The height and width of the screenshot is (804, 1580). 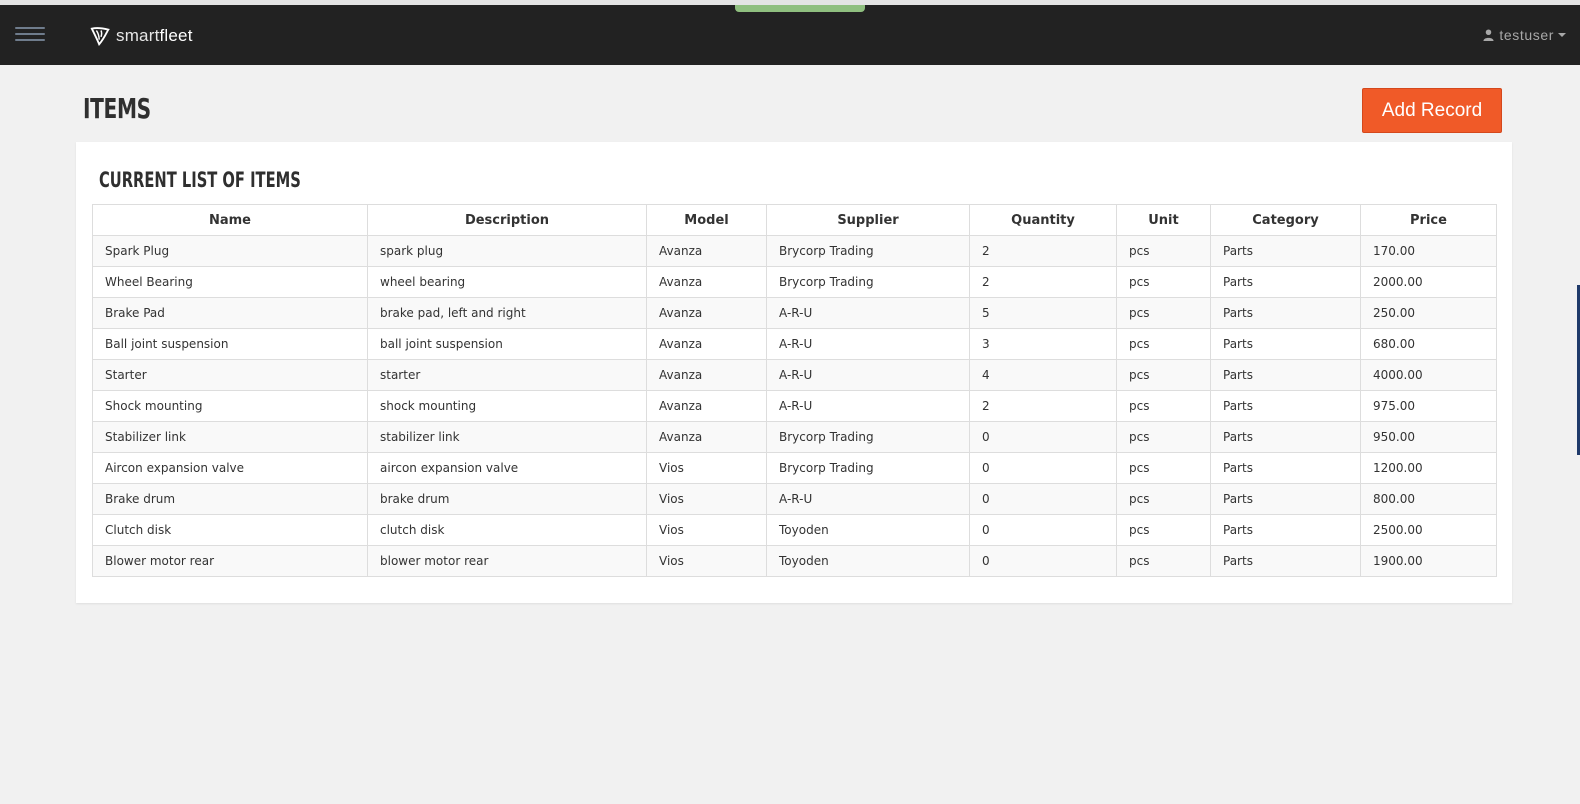 I want to click on cell-price: 975.00, so click(x=1428, y=406).